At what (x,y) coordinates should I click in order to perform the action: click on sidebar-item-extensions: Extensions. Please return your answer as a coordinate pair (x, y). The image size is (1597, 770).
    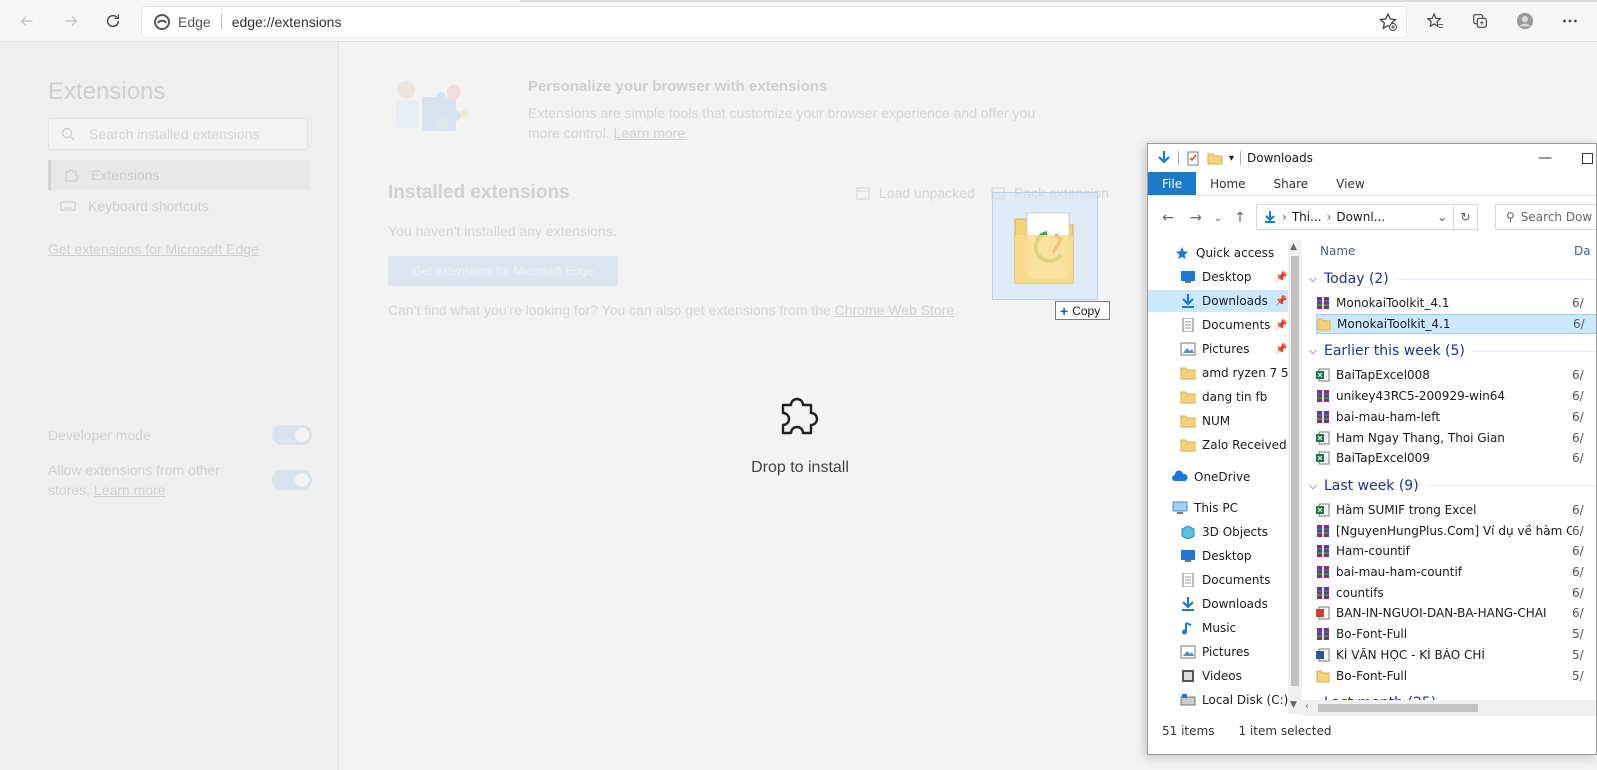
    Looking at the image, I should click on (179, 175).